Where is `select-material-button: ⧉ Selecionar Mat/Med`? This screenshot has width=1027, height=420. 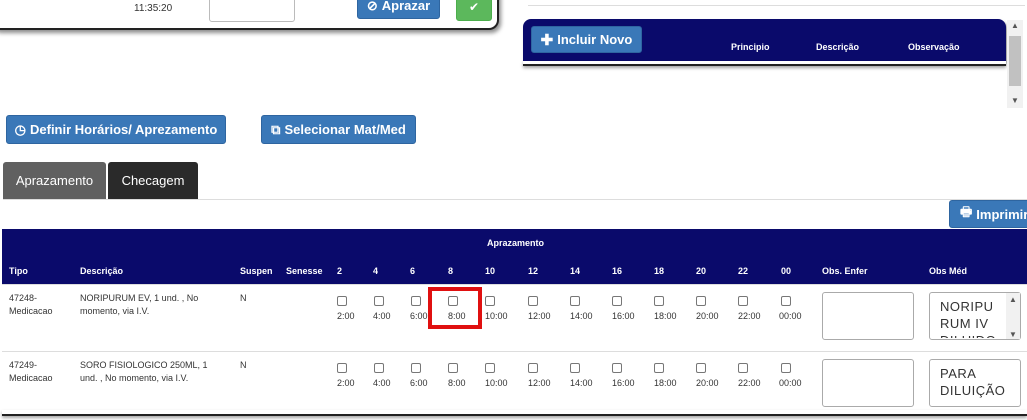 select-material-button: ⧉ Selecionar Mat/Med is located at coordinates (338, 129).